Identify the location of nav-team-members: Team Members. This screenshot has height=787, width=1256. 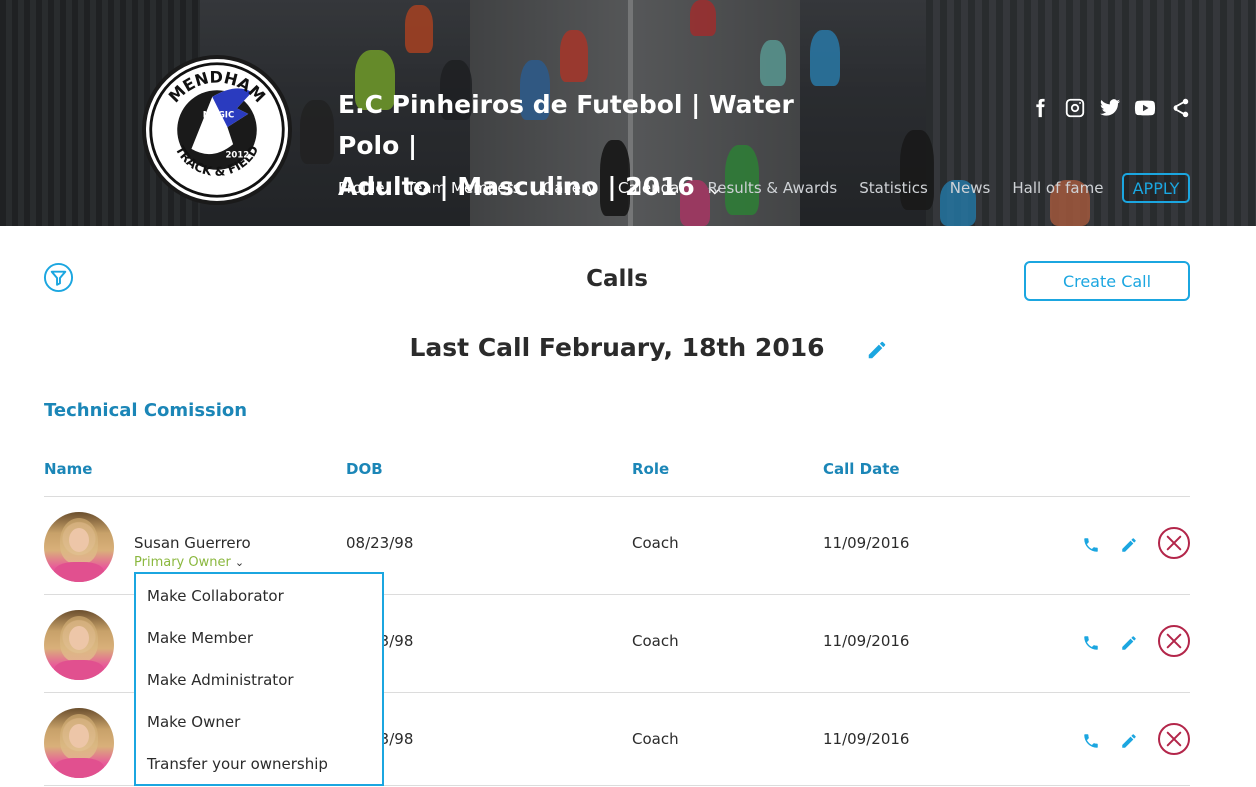
(464, 188).